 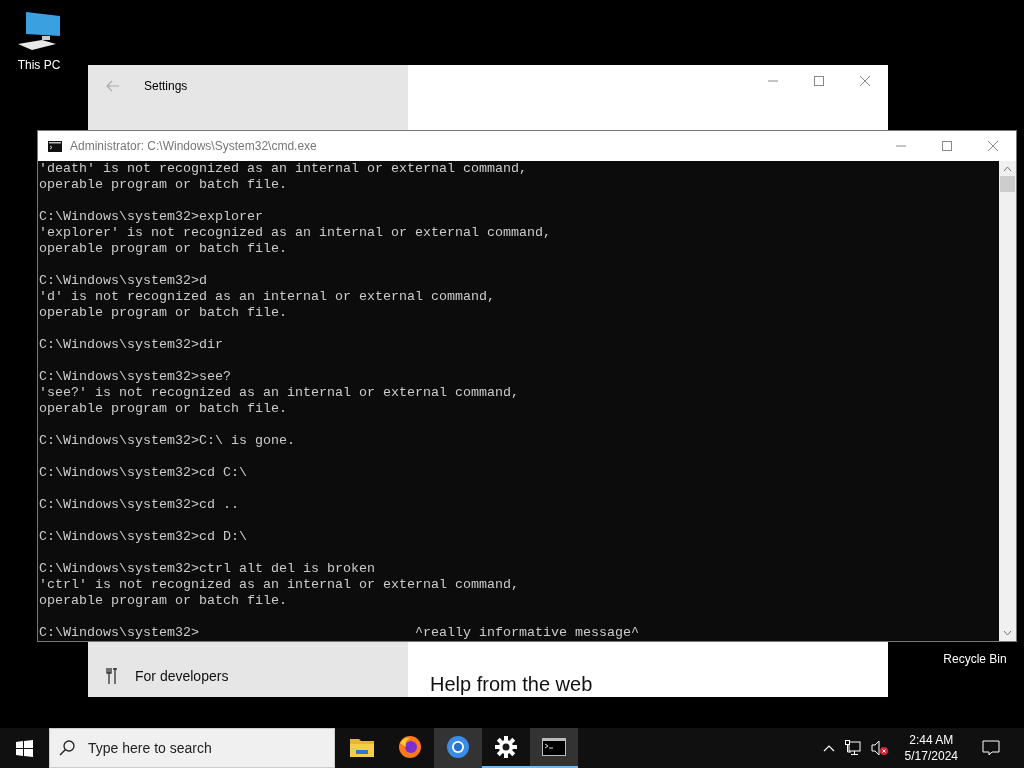 What do you see at coordinates (526, 633) in the screenshot?
I see `console-note: ^really informative message^` at bounding box center [526, 633].